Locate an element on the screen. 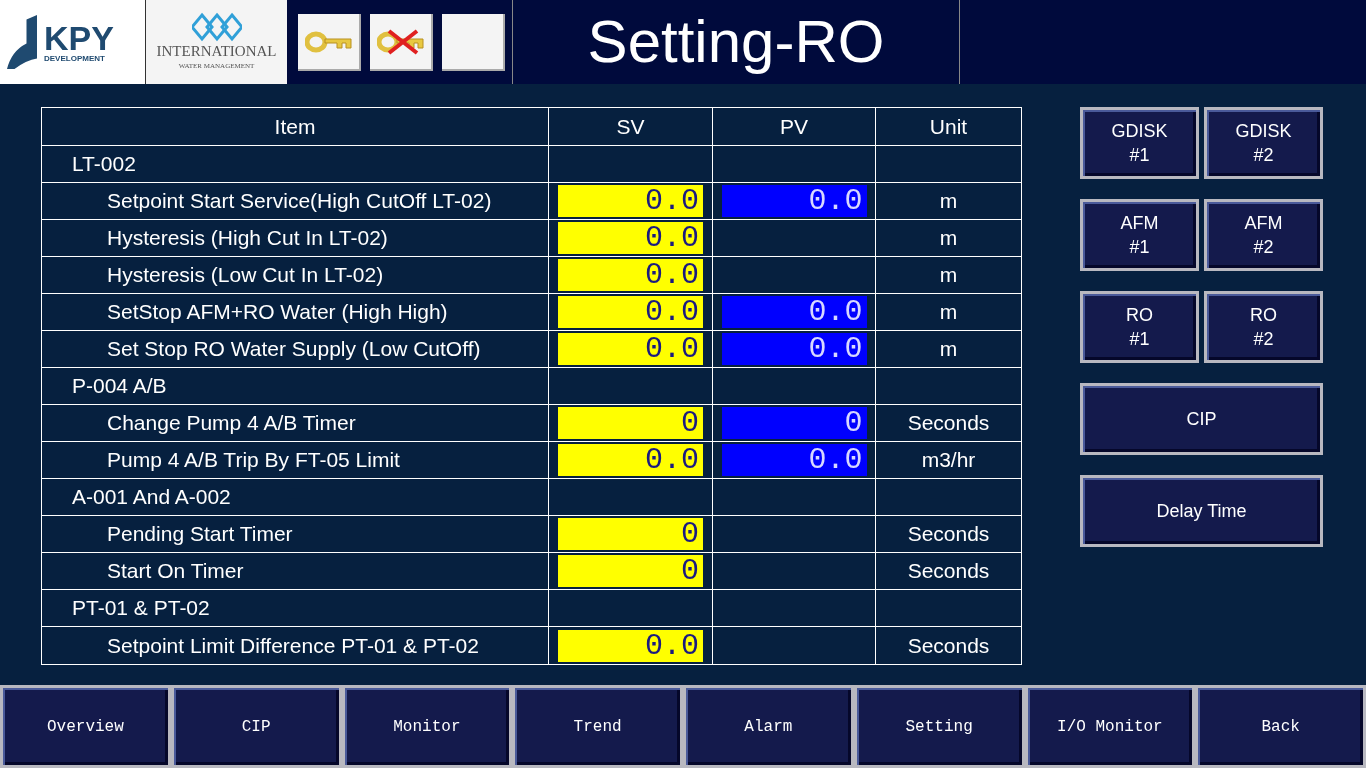 This screenshot has height=768, width=1366. screen-title: Setting-RO is located at coordinates (736, 42).